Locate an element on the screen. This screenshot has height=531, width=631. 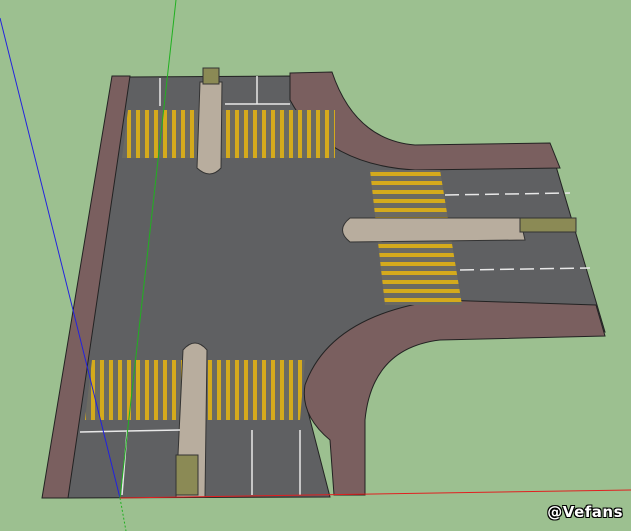
planter-top is located at coordinates (211, 76).